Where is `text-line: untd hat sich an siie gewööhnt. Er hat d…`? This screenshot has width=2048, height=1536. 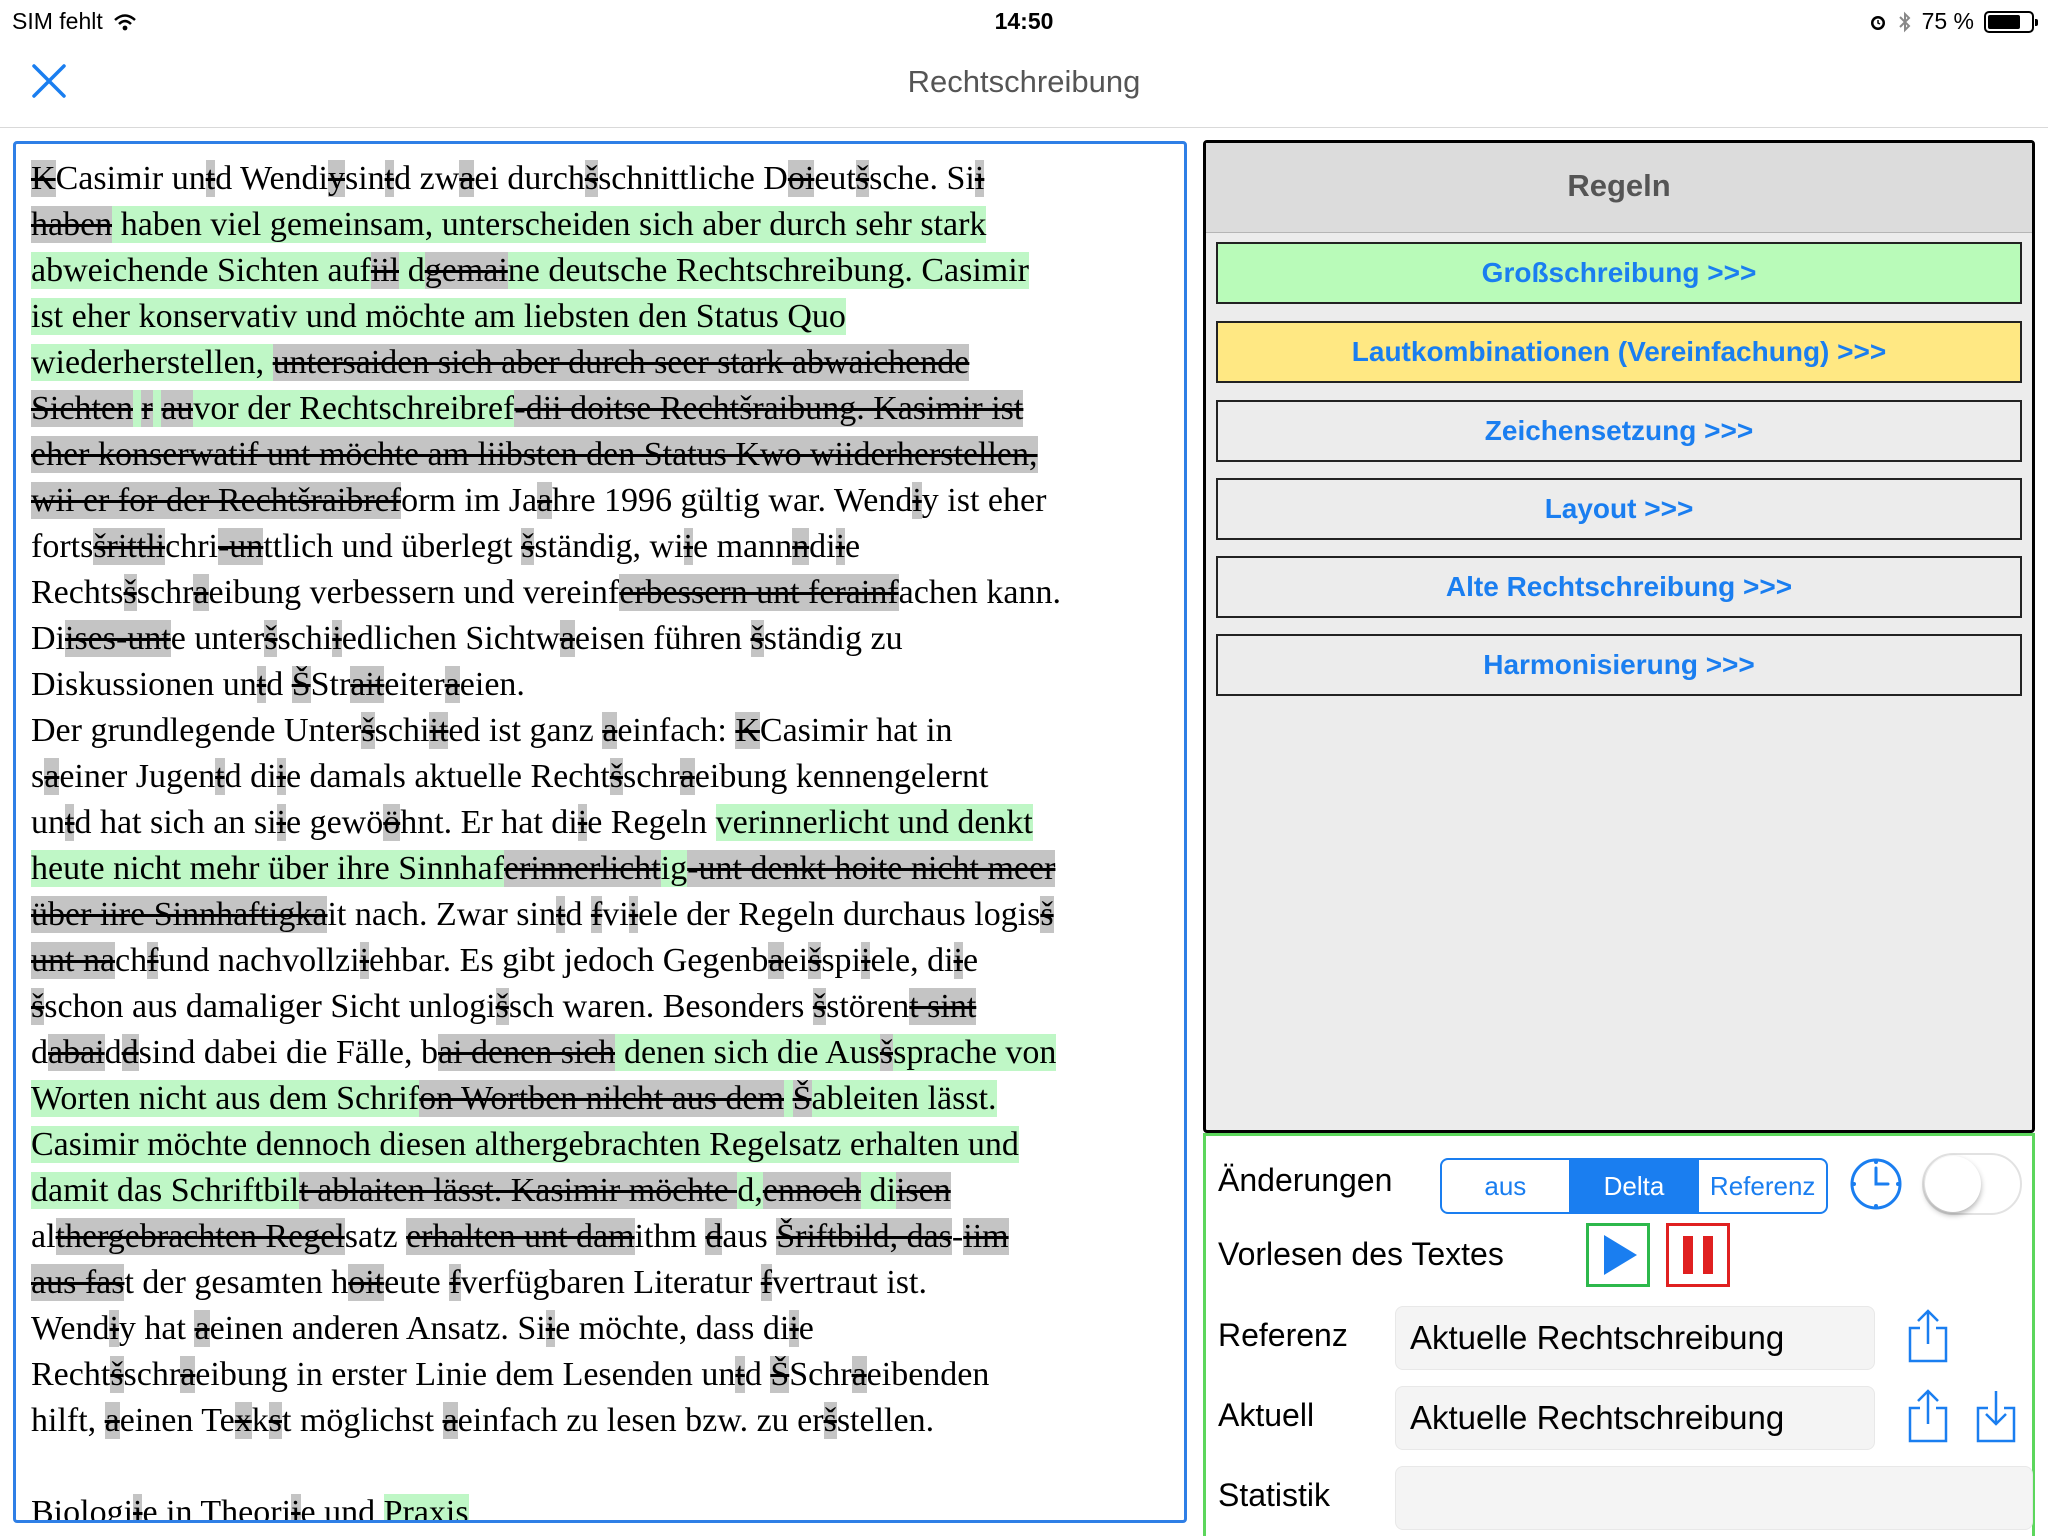
text-line: untd hat sich an siie gewööhnt. Er hat d… is located at coordinates (607, 823).